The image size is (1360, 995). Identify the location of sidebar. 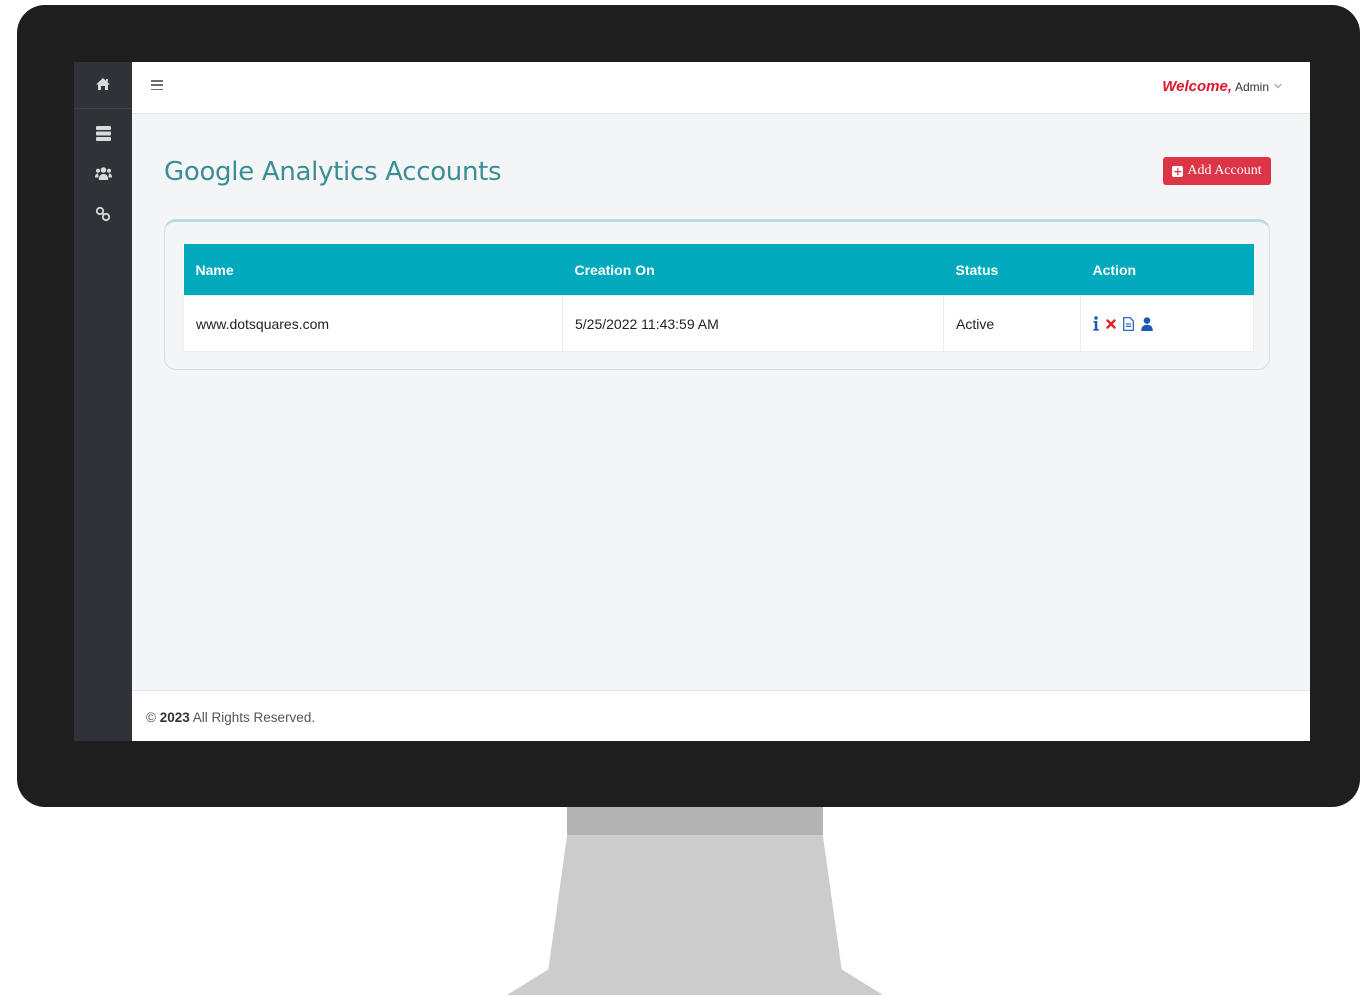
(103, 401).